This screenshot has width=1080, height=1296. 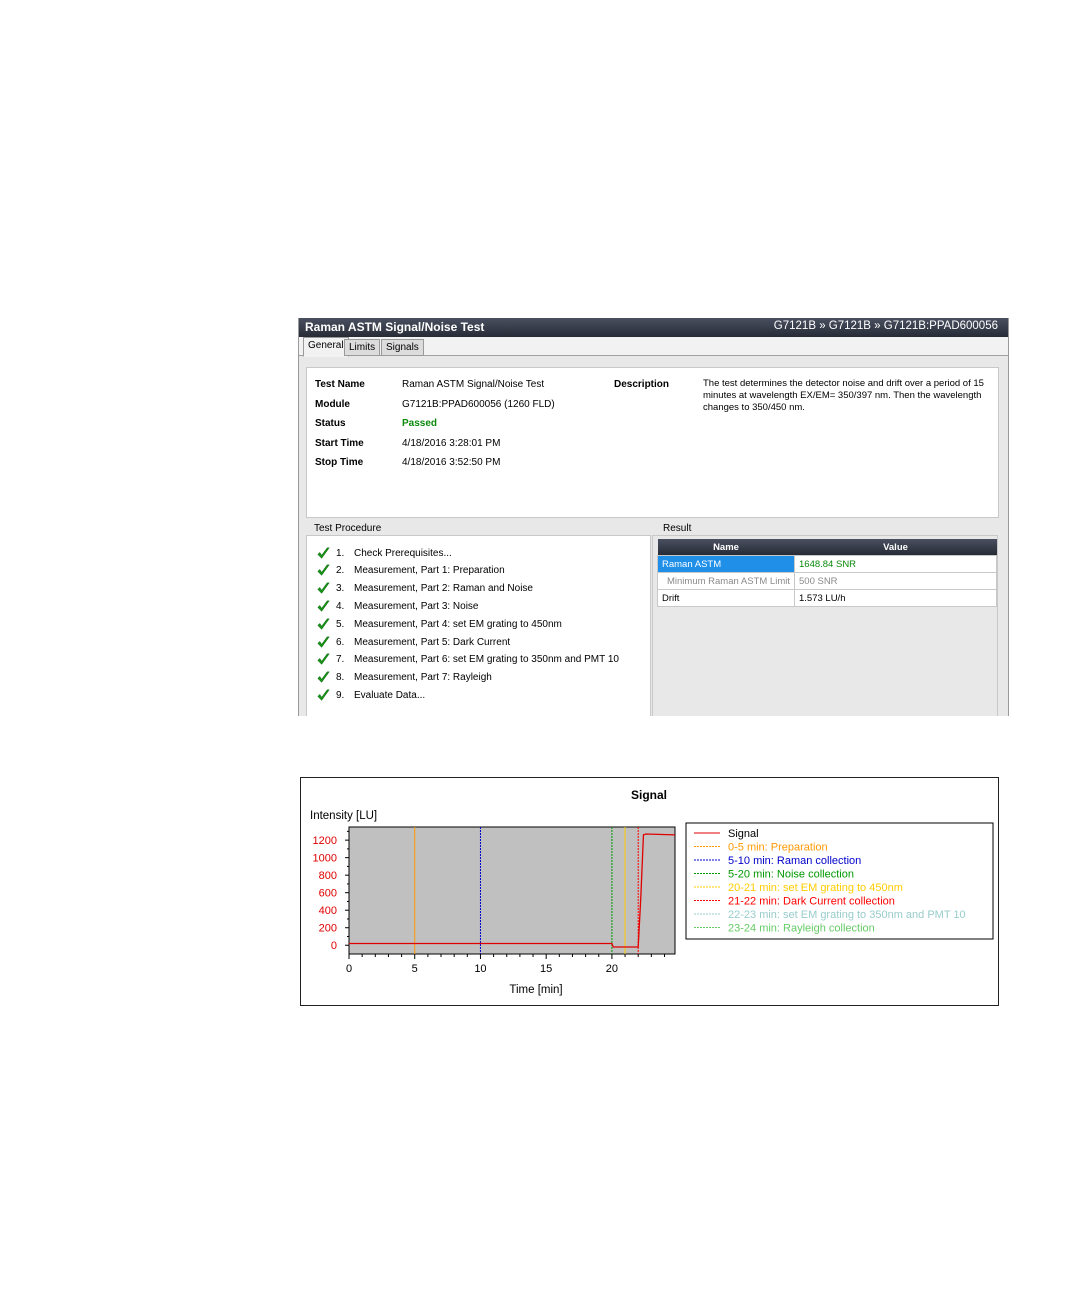 I want to click on procedure-step: 8. Measurement, Part 7: Rayleigh, so click(x=404, y=678).